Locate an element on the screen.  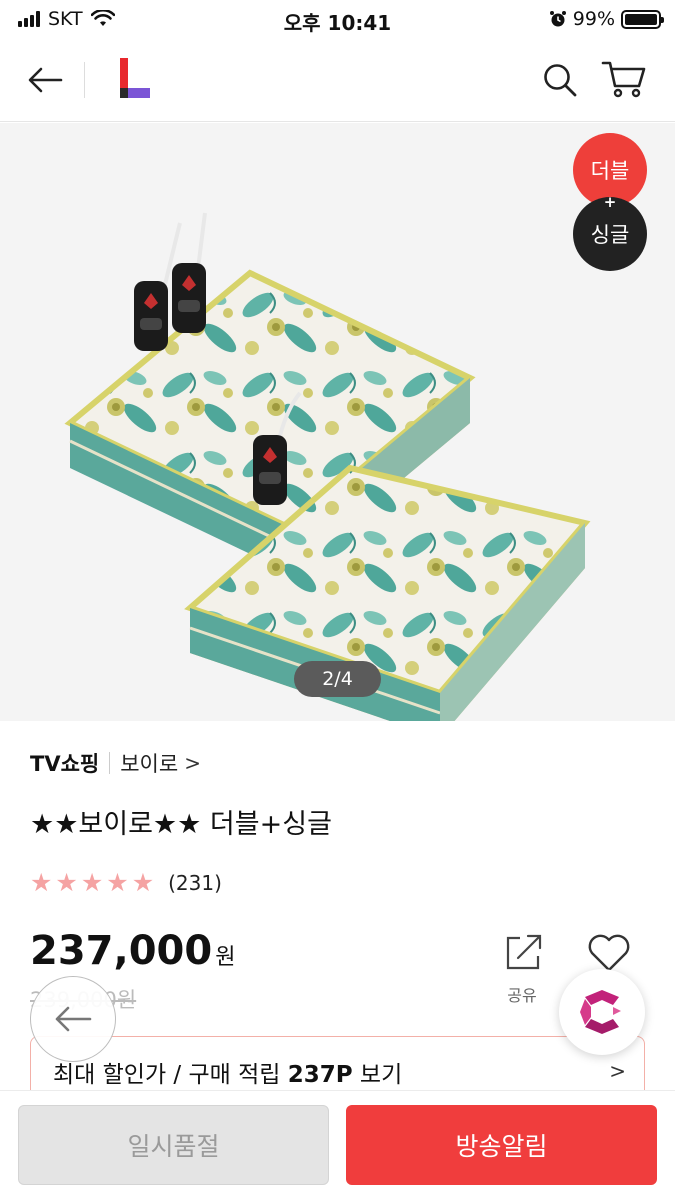
header-divider is located at coordinates (84, 80).